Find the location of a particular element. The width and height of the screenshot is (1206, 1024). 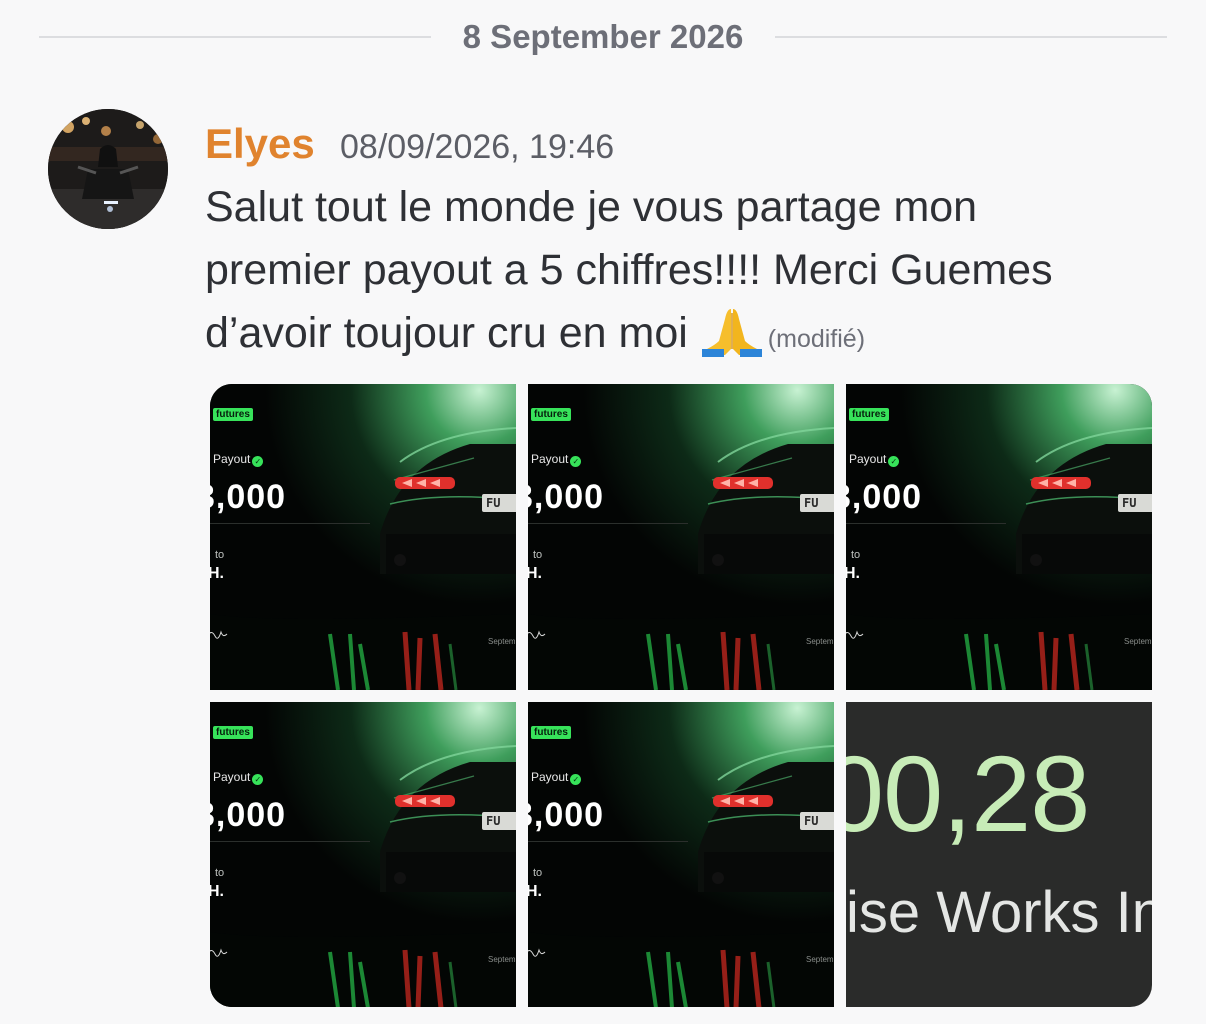

message-line-1: Salut tout le monde je vous partage mon is located at coordinates (591, 207).